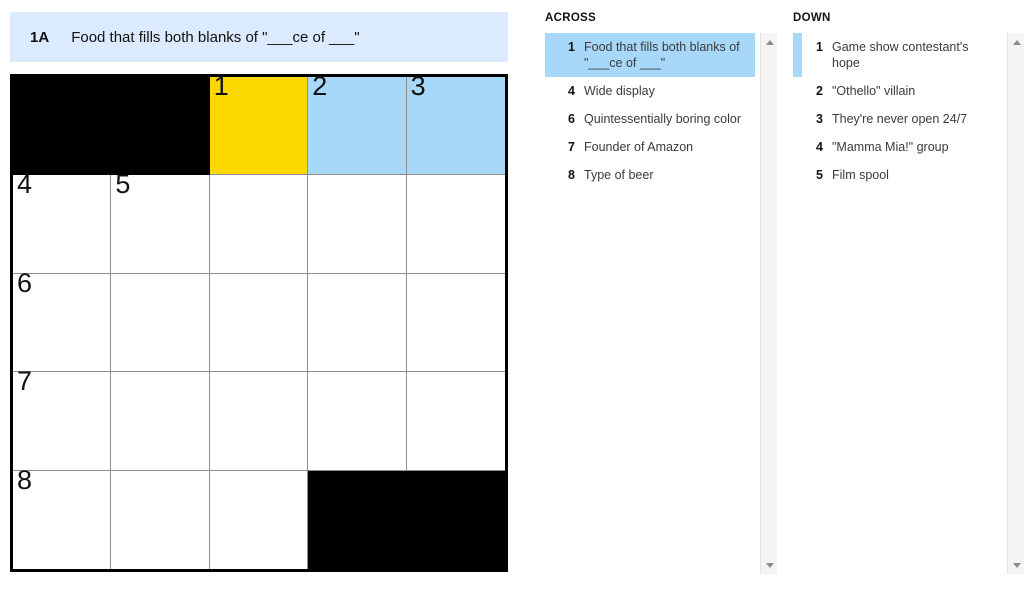 This screenshot has height=589, width=1024. What do you see at coordinates (890, 147) in the screenshot?
I see `clue-text: "Mamma Mia!" group` at bounding box center [890, 147].